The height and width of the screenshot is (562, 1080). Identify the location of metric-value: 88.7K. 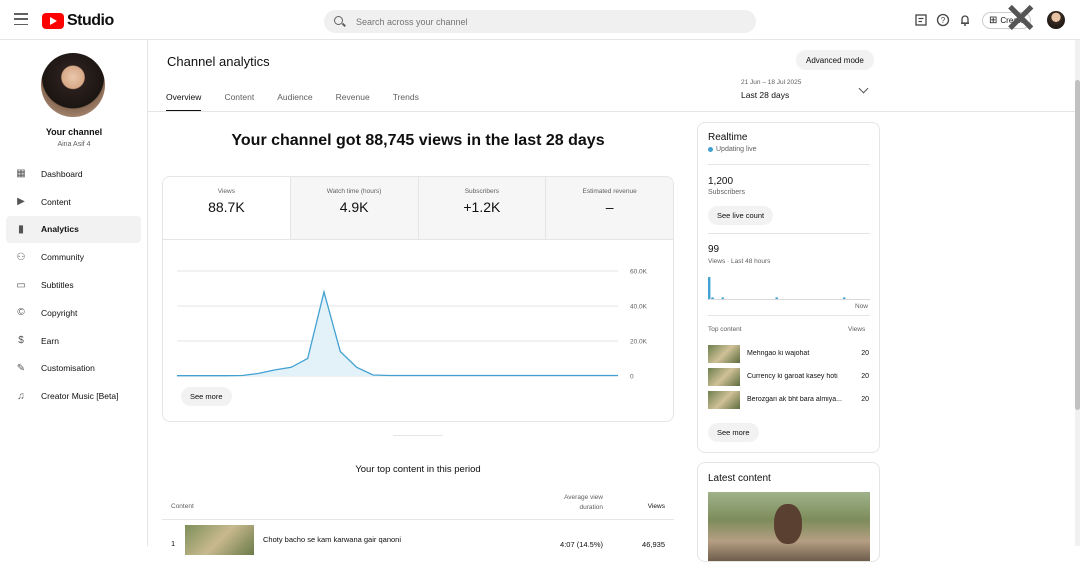
(226, 207).